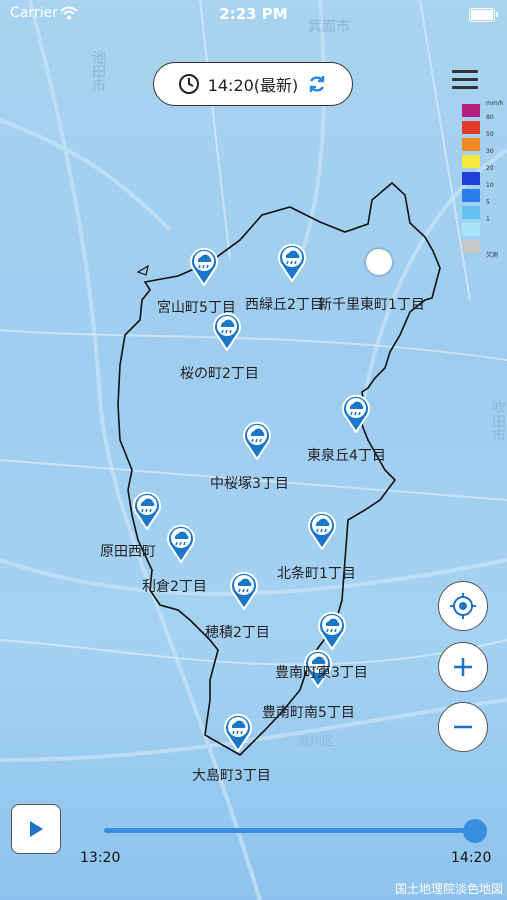 This screenshot has width=507, height=900. I want to click on map-attribution: 国土地理院淡色地図, so click(448, 889).